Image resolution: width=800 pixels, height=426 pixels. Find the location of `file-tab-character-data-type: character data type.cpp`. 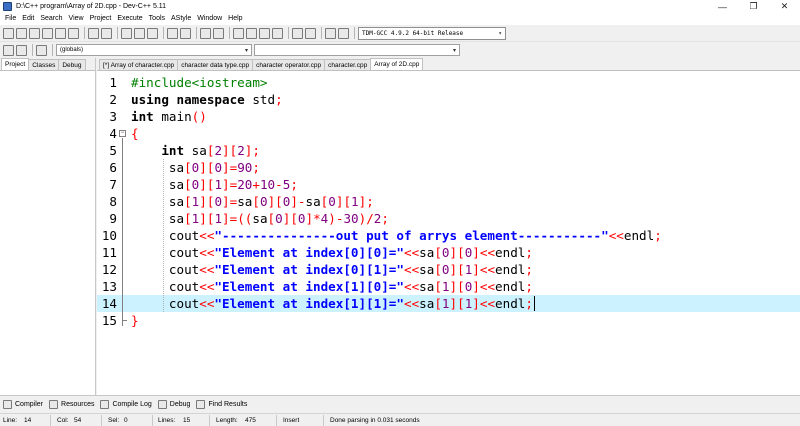

file-tab-character-data-type: character data type.cpp is located at coordinates (215, 64).